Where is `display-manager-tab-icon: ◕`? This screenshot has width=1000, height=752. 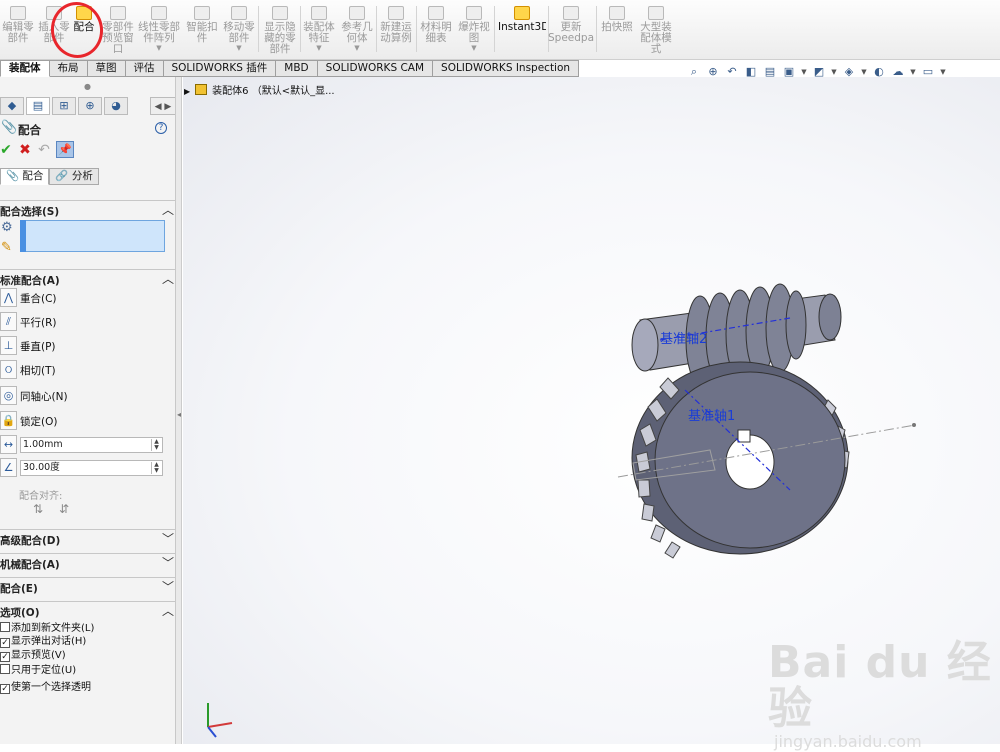
display-manager-tab-icon: ◕ is located at coordinates (116, 106).